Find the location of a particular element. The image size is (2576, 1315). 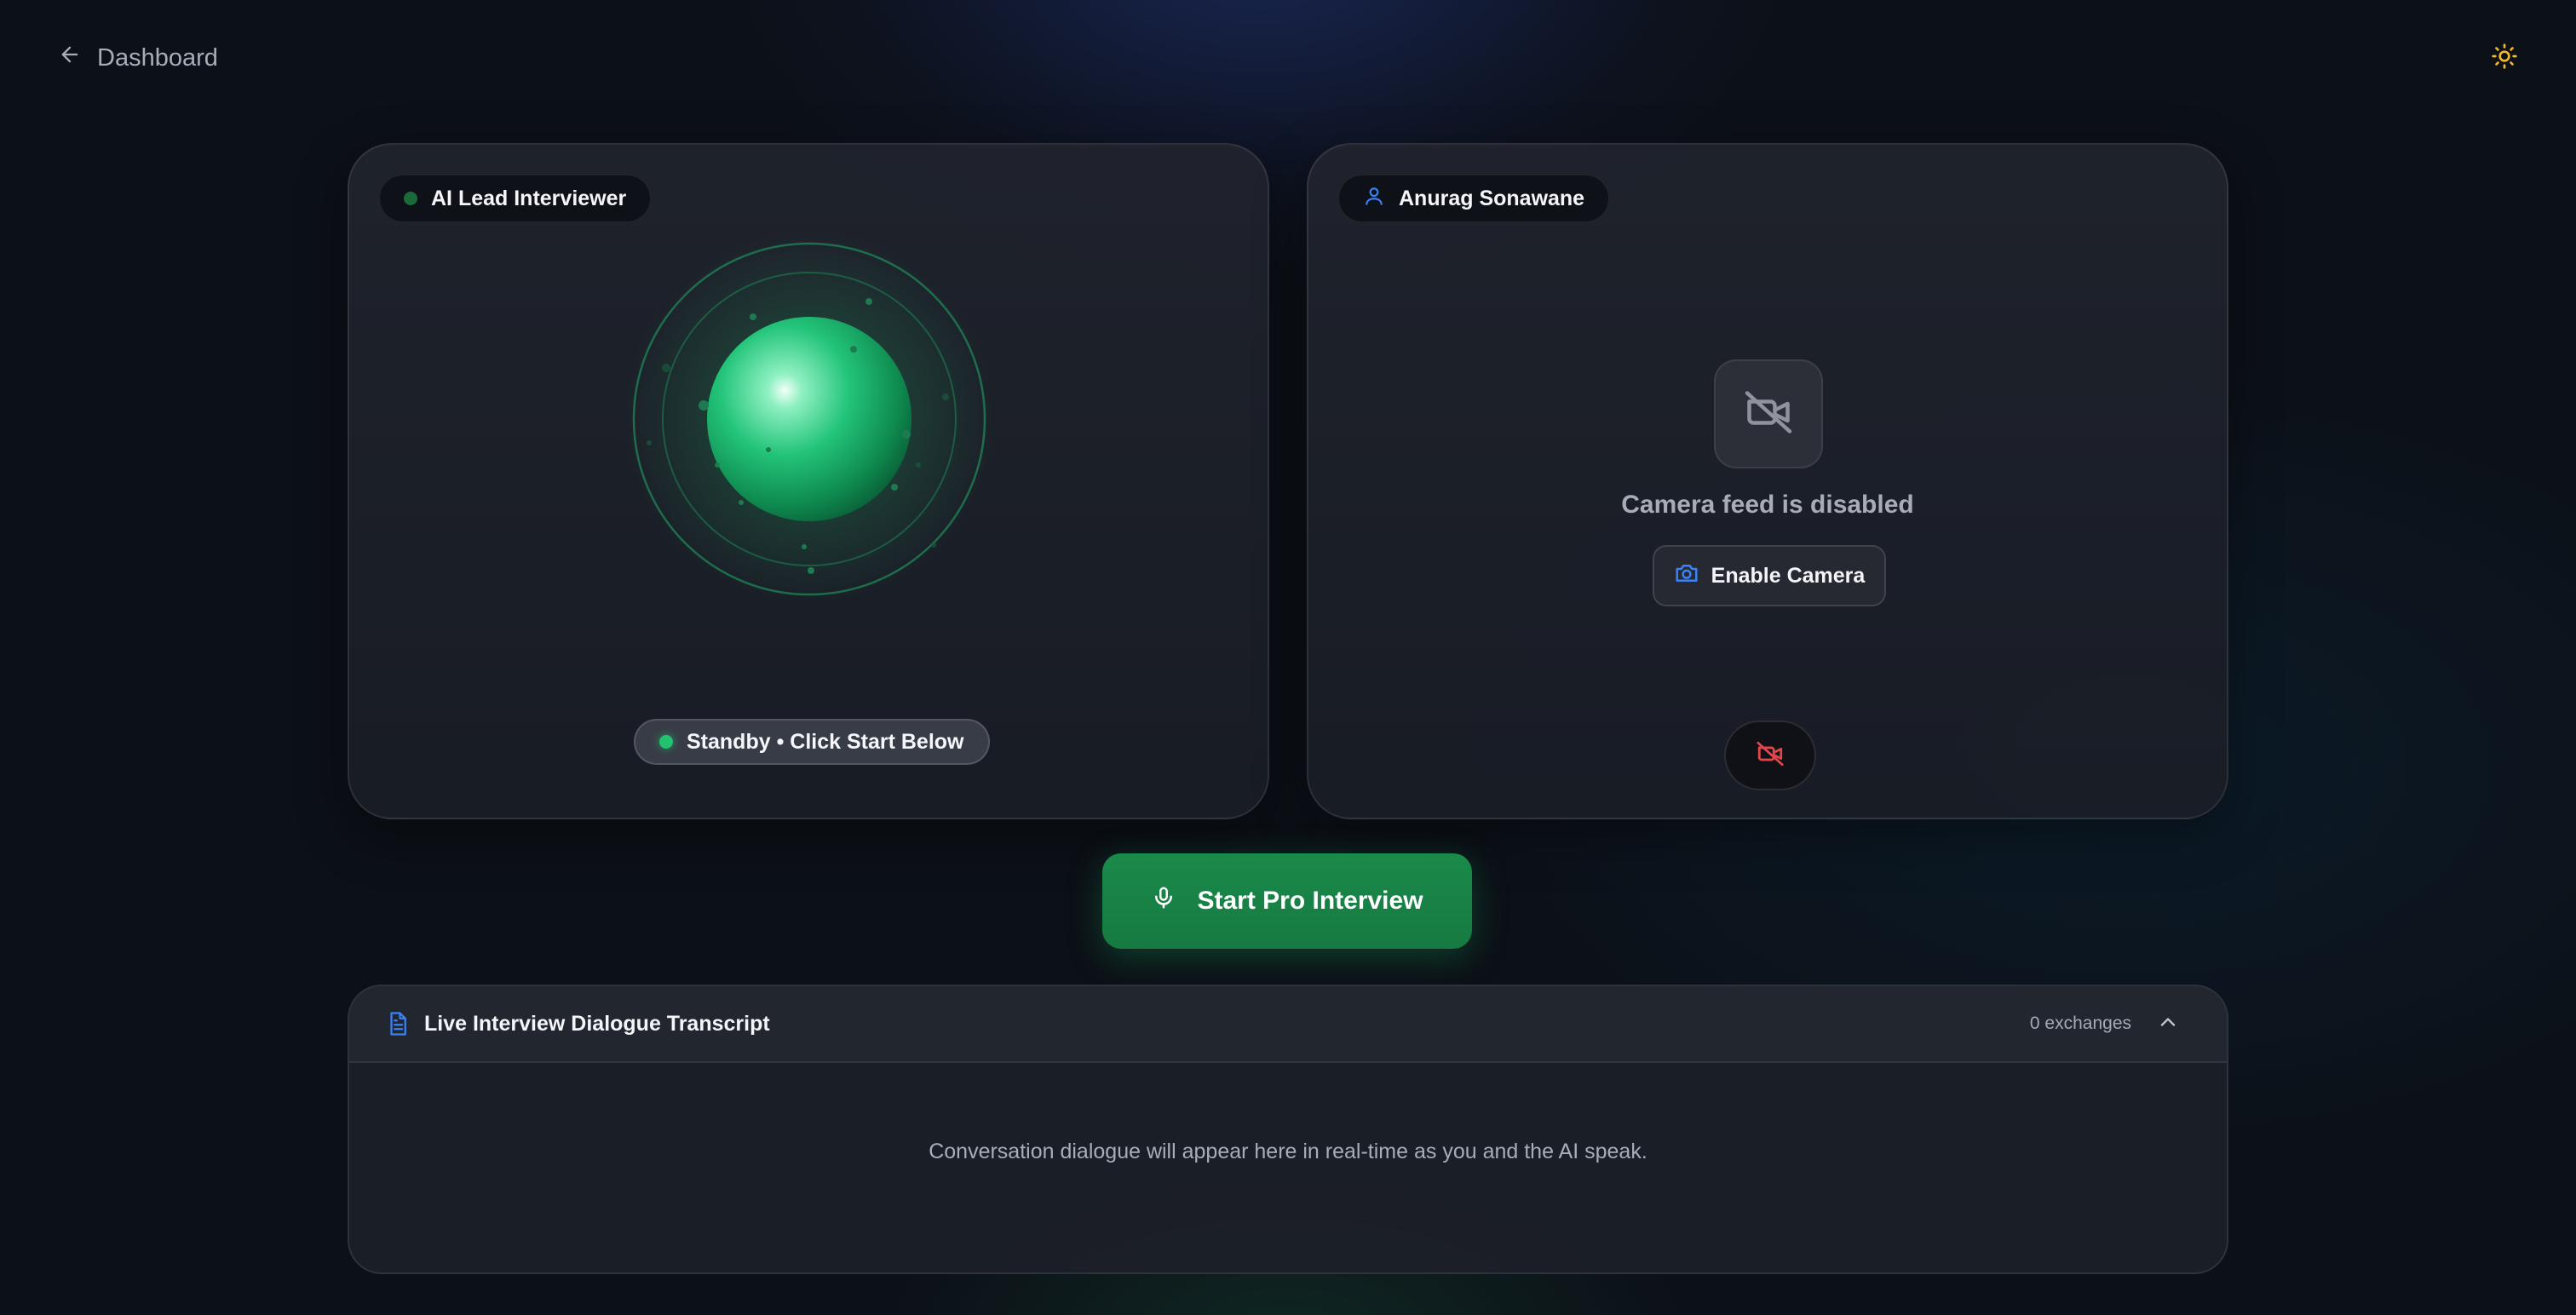

camera-toggle-button is located at coordinates (1770, 756).